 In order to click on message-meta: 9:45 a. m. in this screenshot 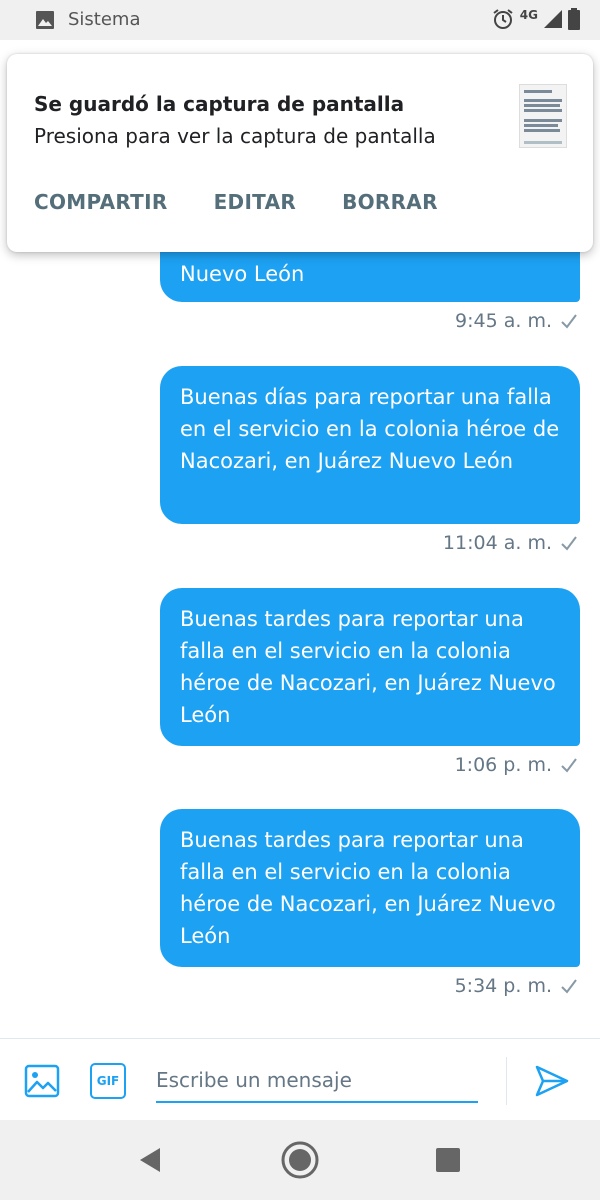, I will do `click(516, 321)`.